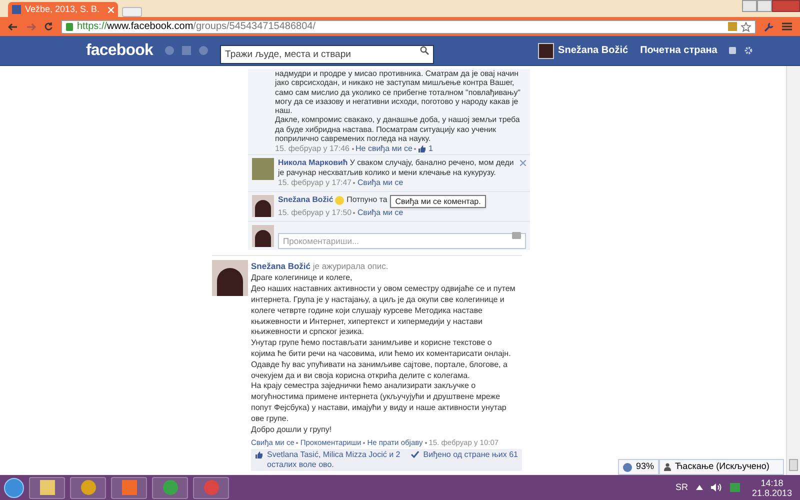 This screenshot has width=800, height=500. I want to click on check-icon, so click(415, 454).